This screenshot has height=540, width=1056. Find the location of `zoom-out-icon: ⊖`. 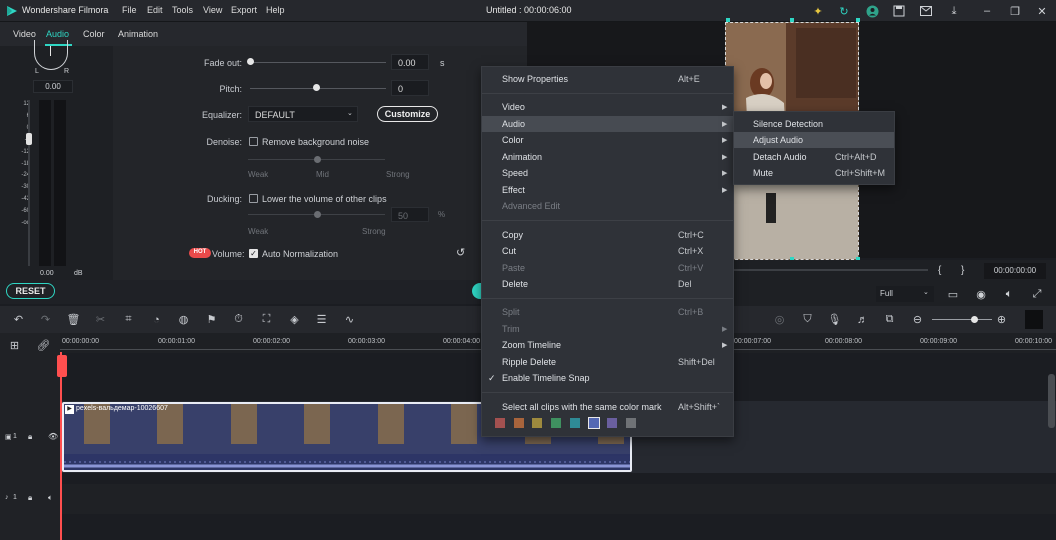

zoom-out-icon: ⊖ is located at coordinates (917, 319).